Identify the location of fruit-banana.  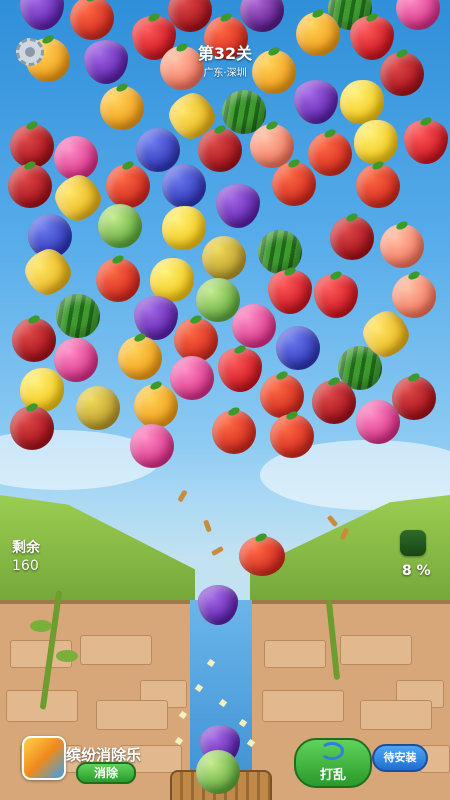
(48, 272).